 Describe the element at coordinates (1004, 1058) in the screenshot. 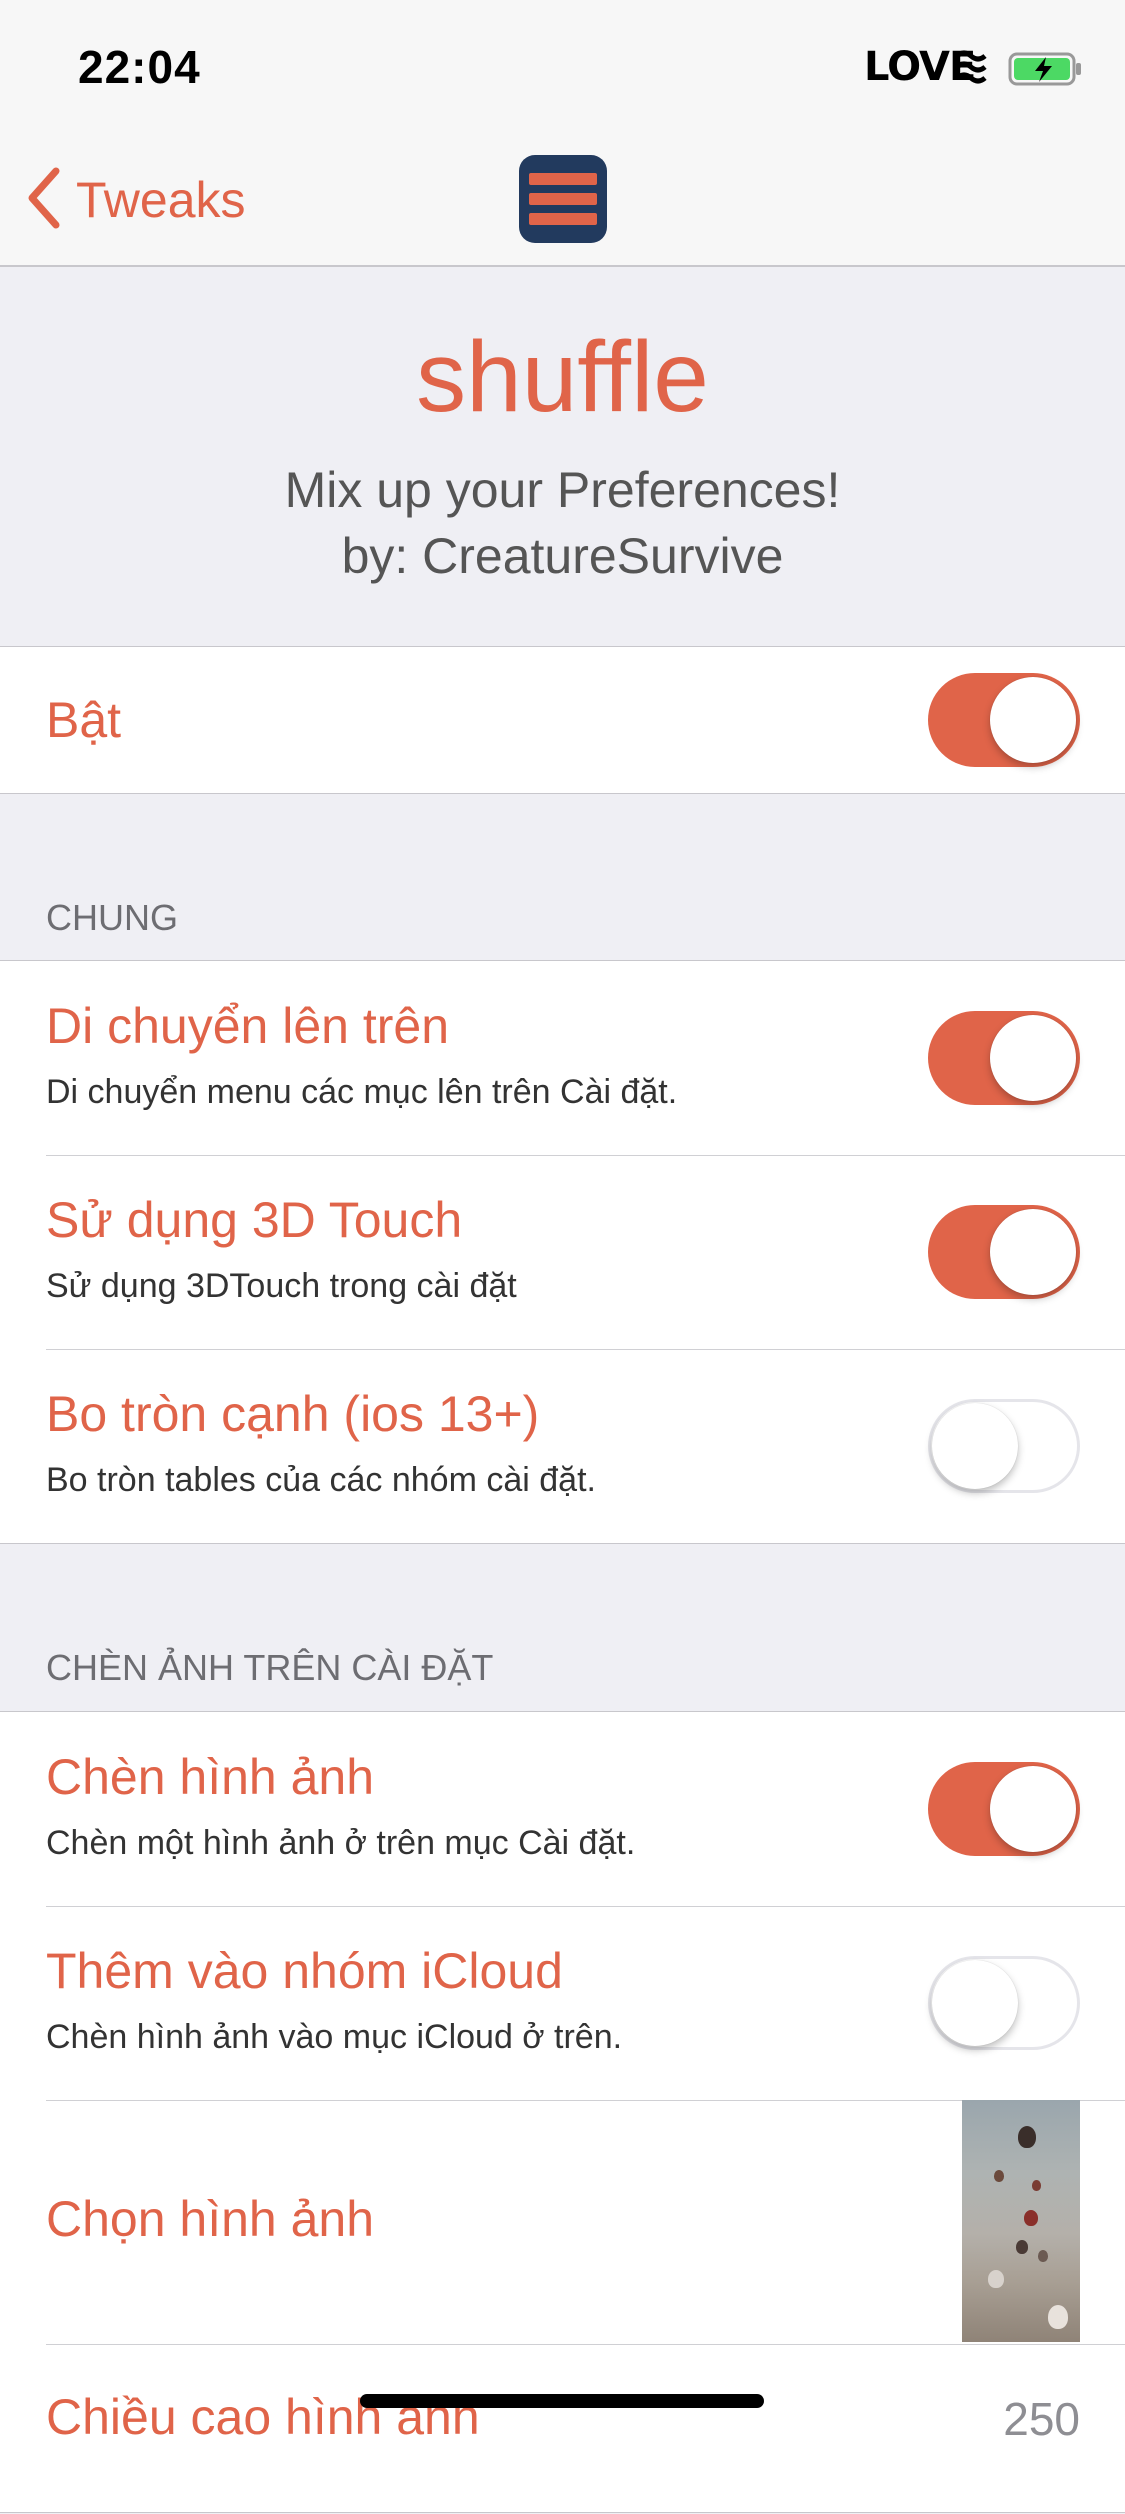

I see `move-to-top-toggle` at that location.